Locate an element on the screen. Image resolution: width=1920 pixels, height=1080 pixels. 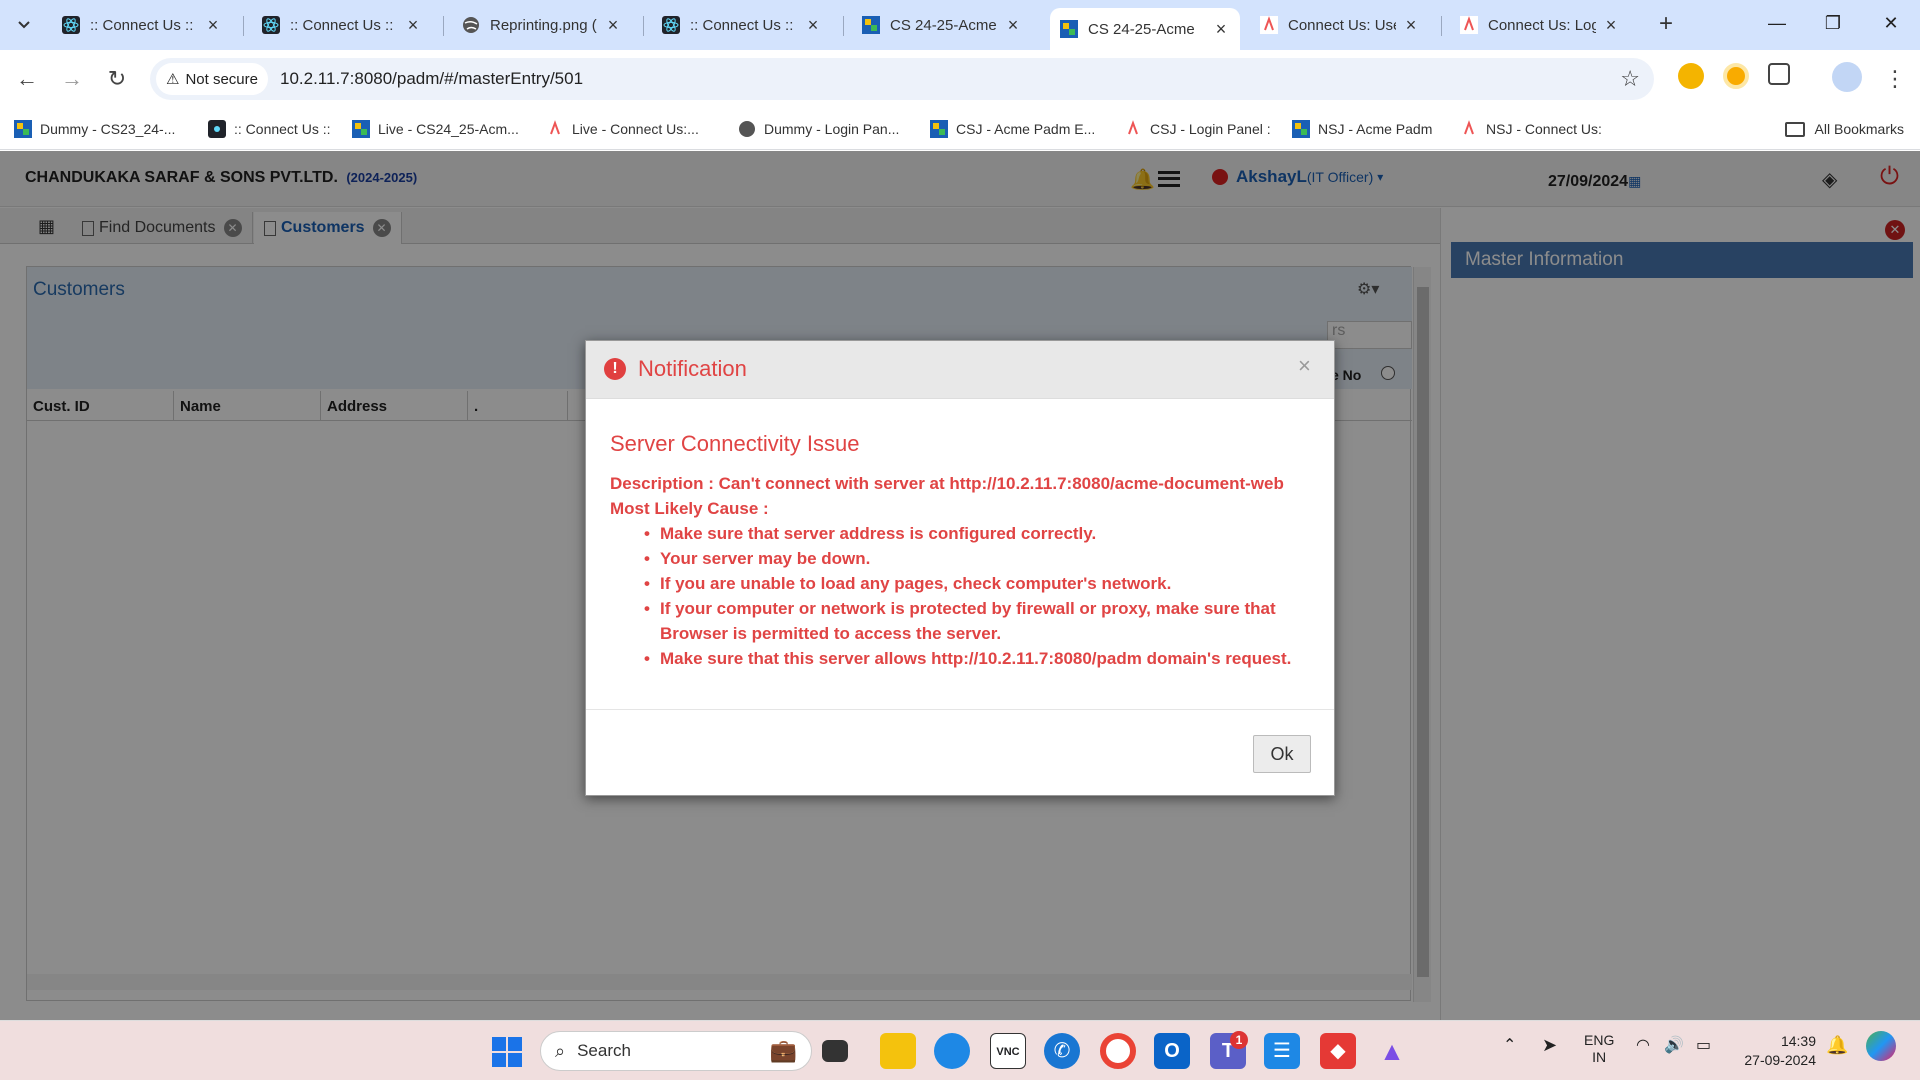
browser-tab: Reprinting.png ( × is located at coordinates (542, 25).